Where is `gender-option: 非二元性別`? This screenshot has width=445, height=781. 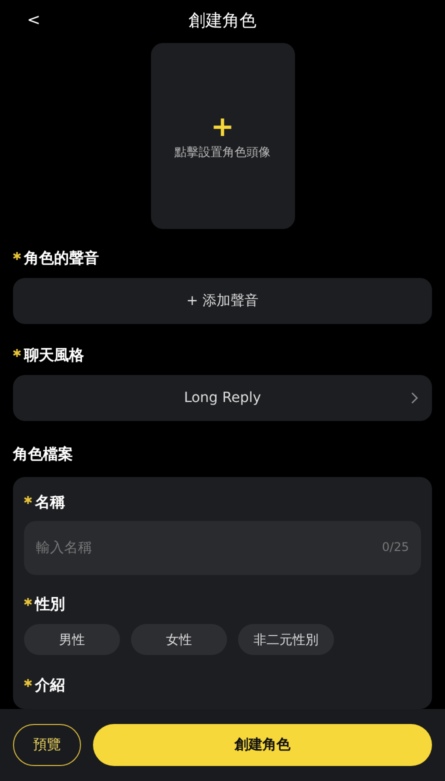
gender-option: 非二元性別 is located at coordinates (286, 639).